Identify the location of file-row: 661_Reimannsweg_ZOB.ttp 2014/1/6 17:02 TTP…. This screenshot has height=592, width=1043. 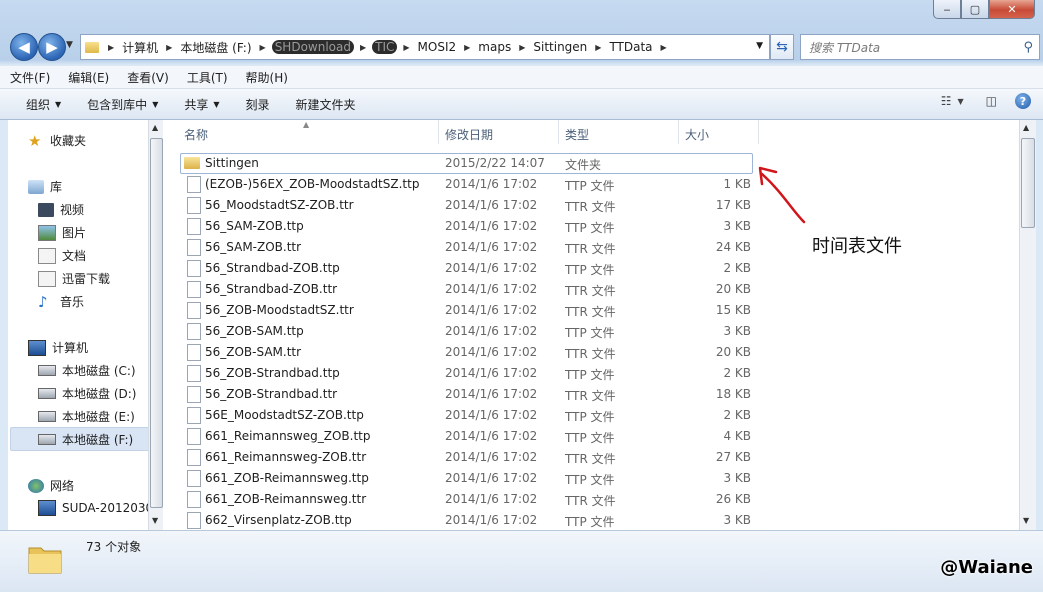
(599, 436).